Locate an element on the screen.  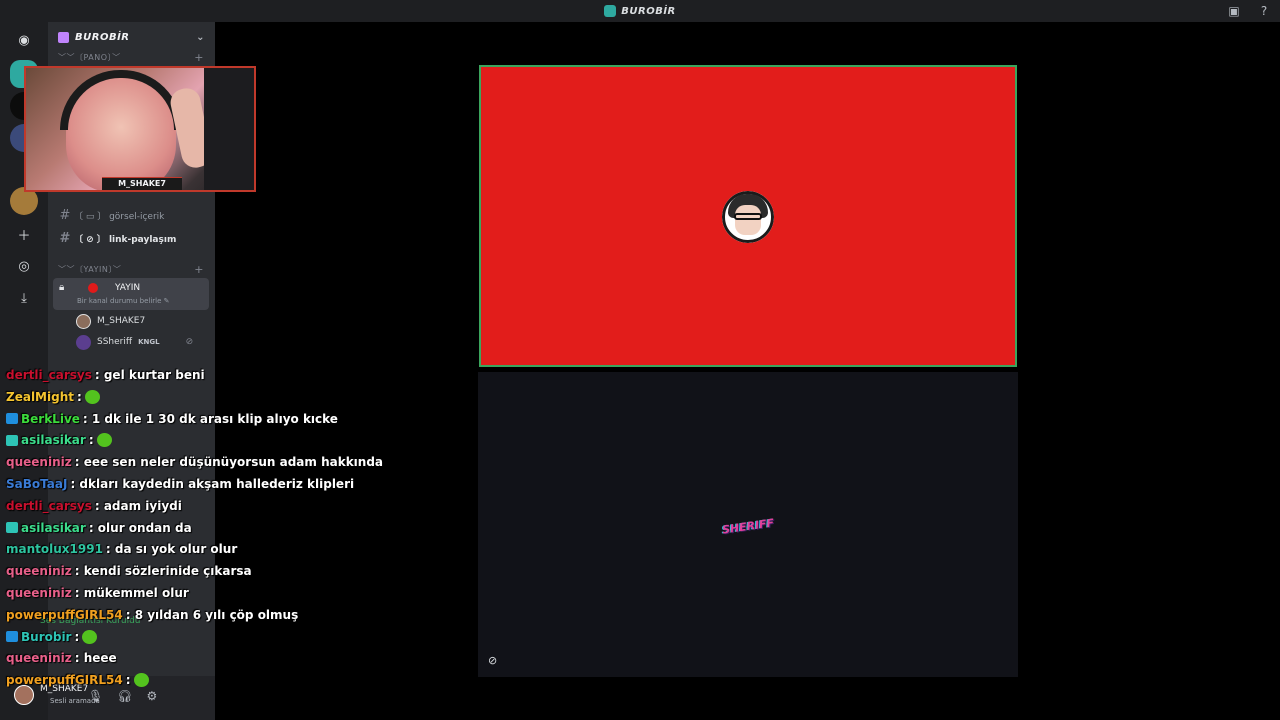
headset is located at coordinates (121, 100).